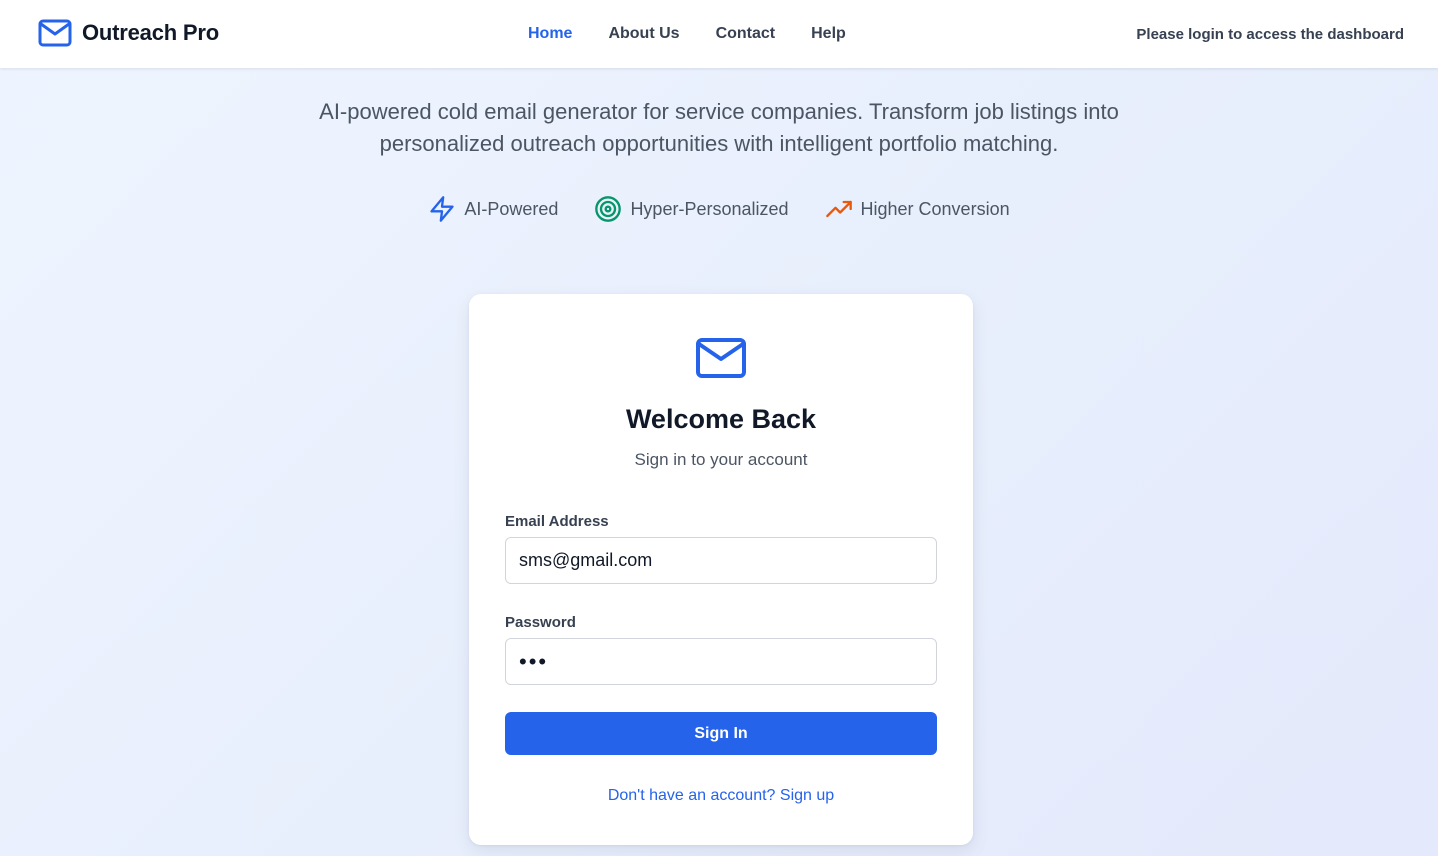  I want to click on nav-help-link: Help, so click(828, 34).